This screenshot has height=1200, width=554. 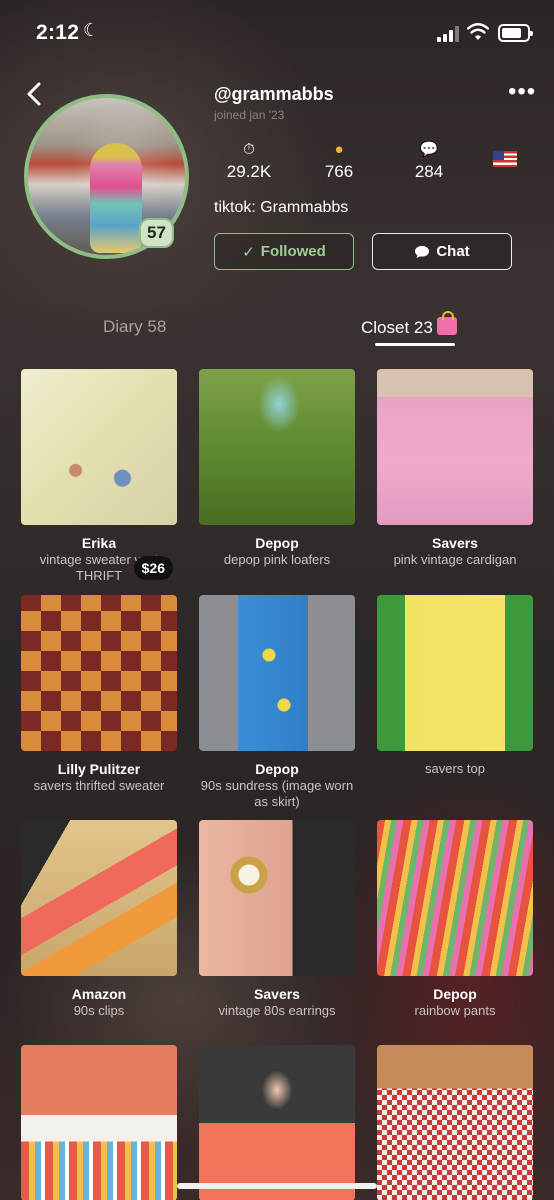 What do you see at coordinates (397, 327) in the screenshot?
I see `tab-closet-label: Closet 23` at bounding box center [397, 327].